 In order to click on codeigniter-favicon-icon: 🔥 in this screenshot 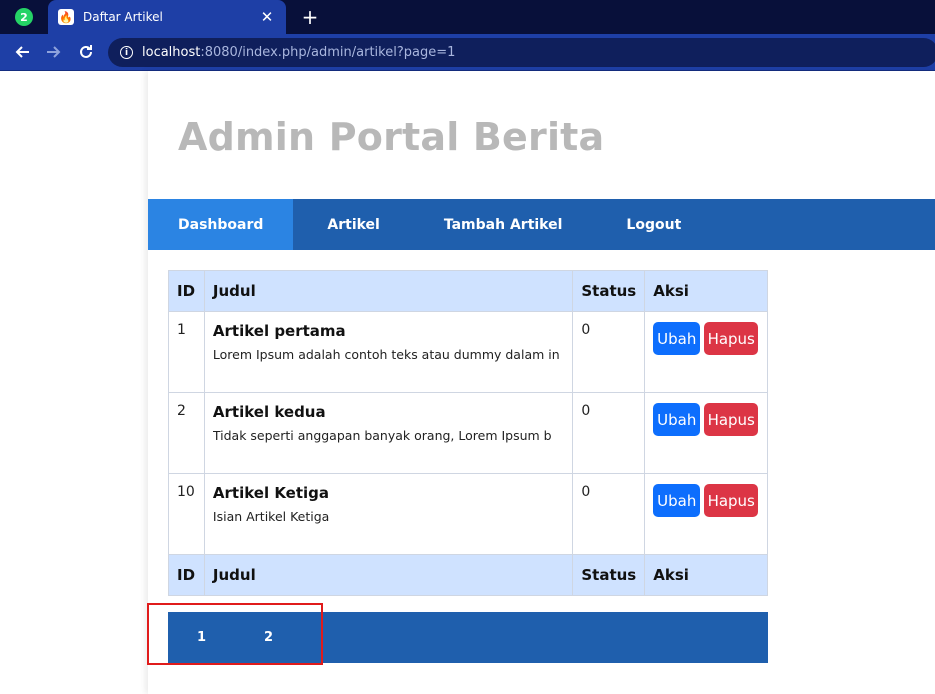, I will do `click(66, 17)`.